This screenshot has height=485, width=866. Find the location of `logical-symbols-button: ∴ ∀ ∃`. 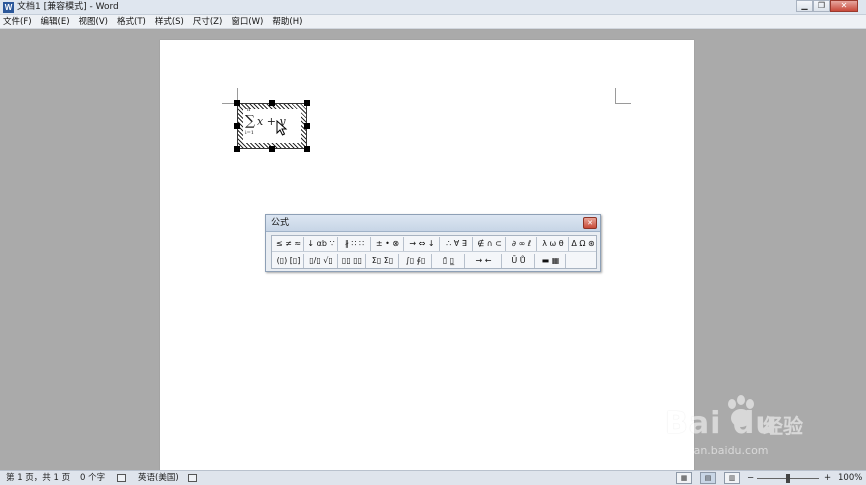

logical-symbols-button: ∴ ∀ ∃ is located at coordinates (457, 244).